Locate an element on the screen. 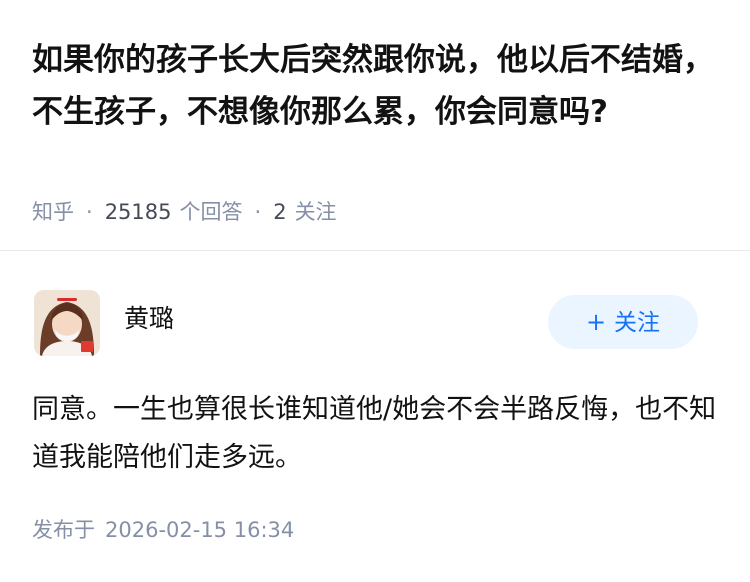  follow-button-label: 关注 is located at coordinates (637, 323).